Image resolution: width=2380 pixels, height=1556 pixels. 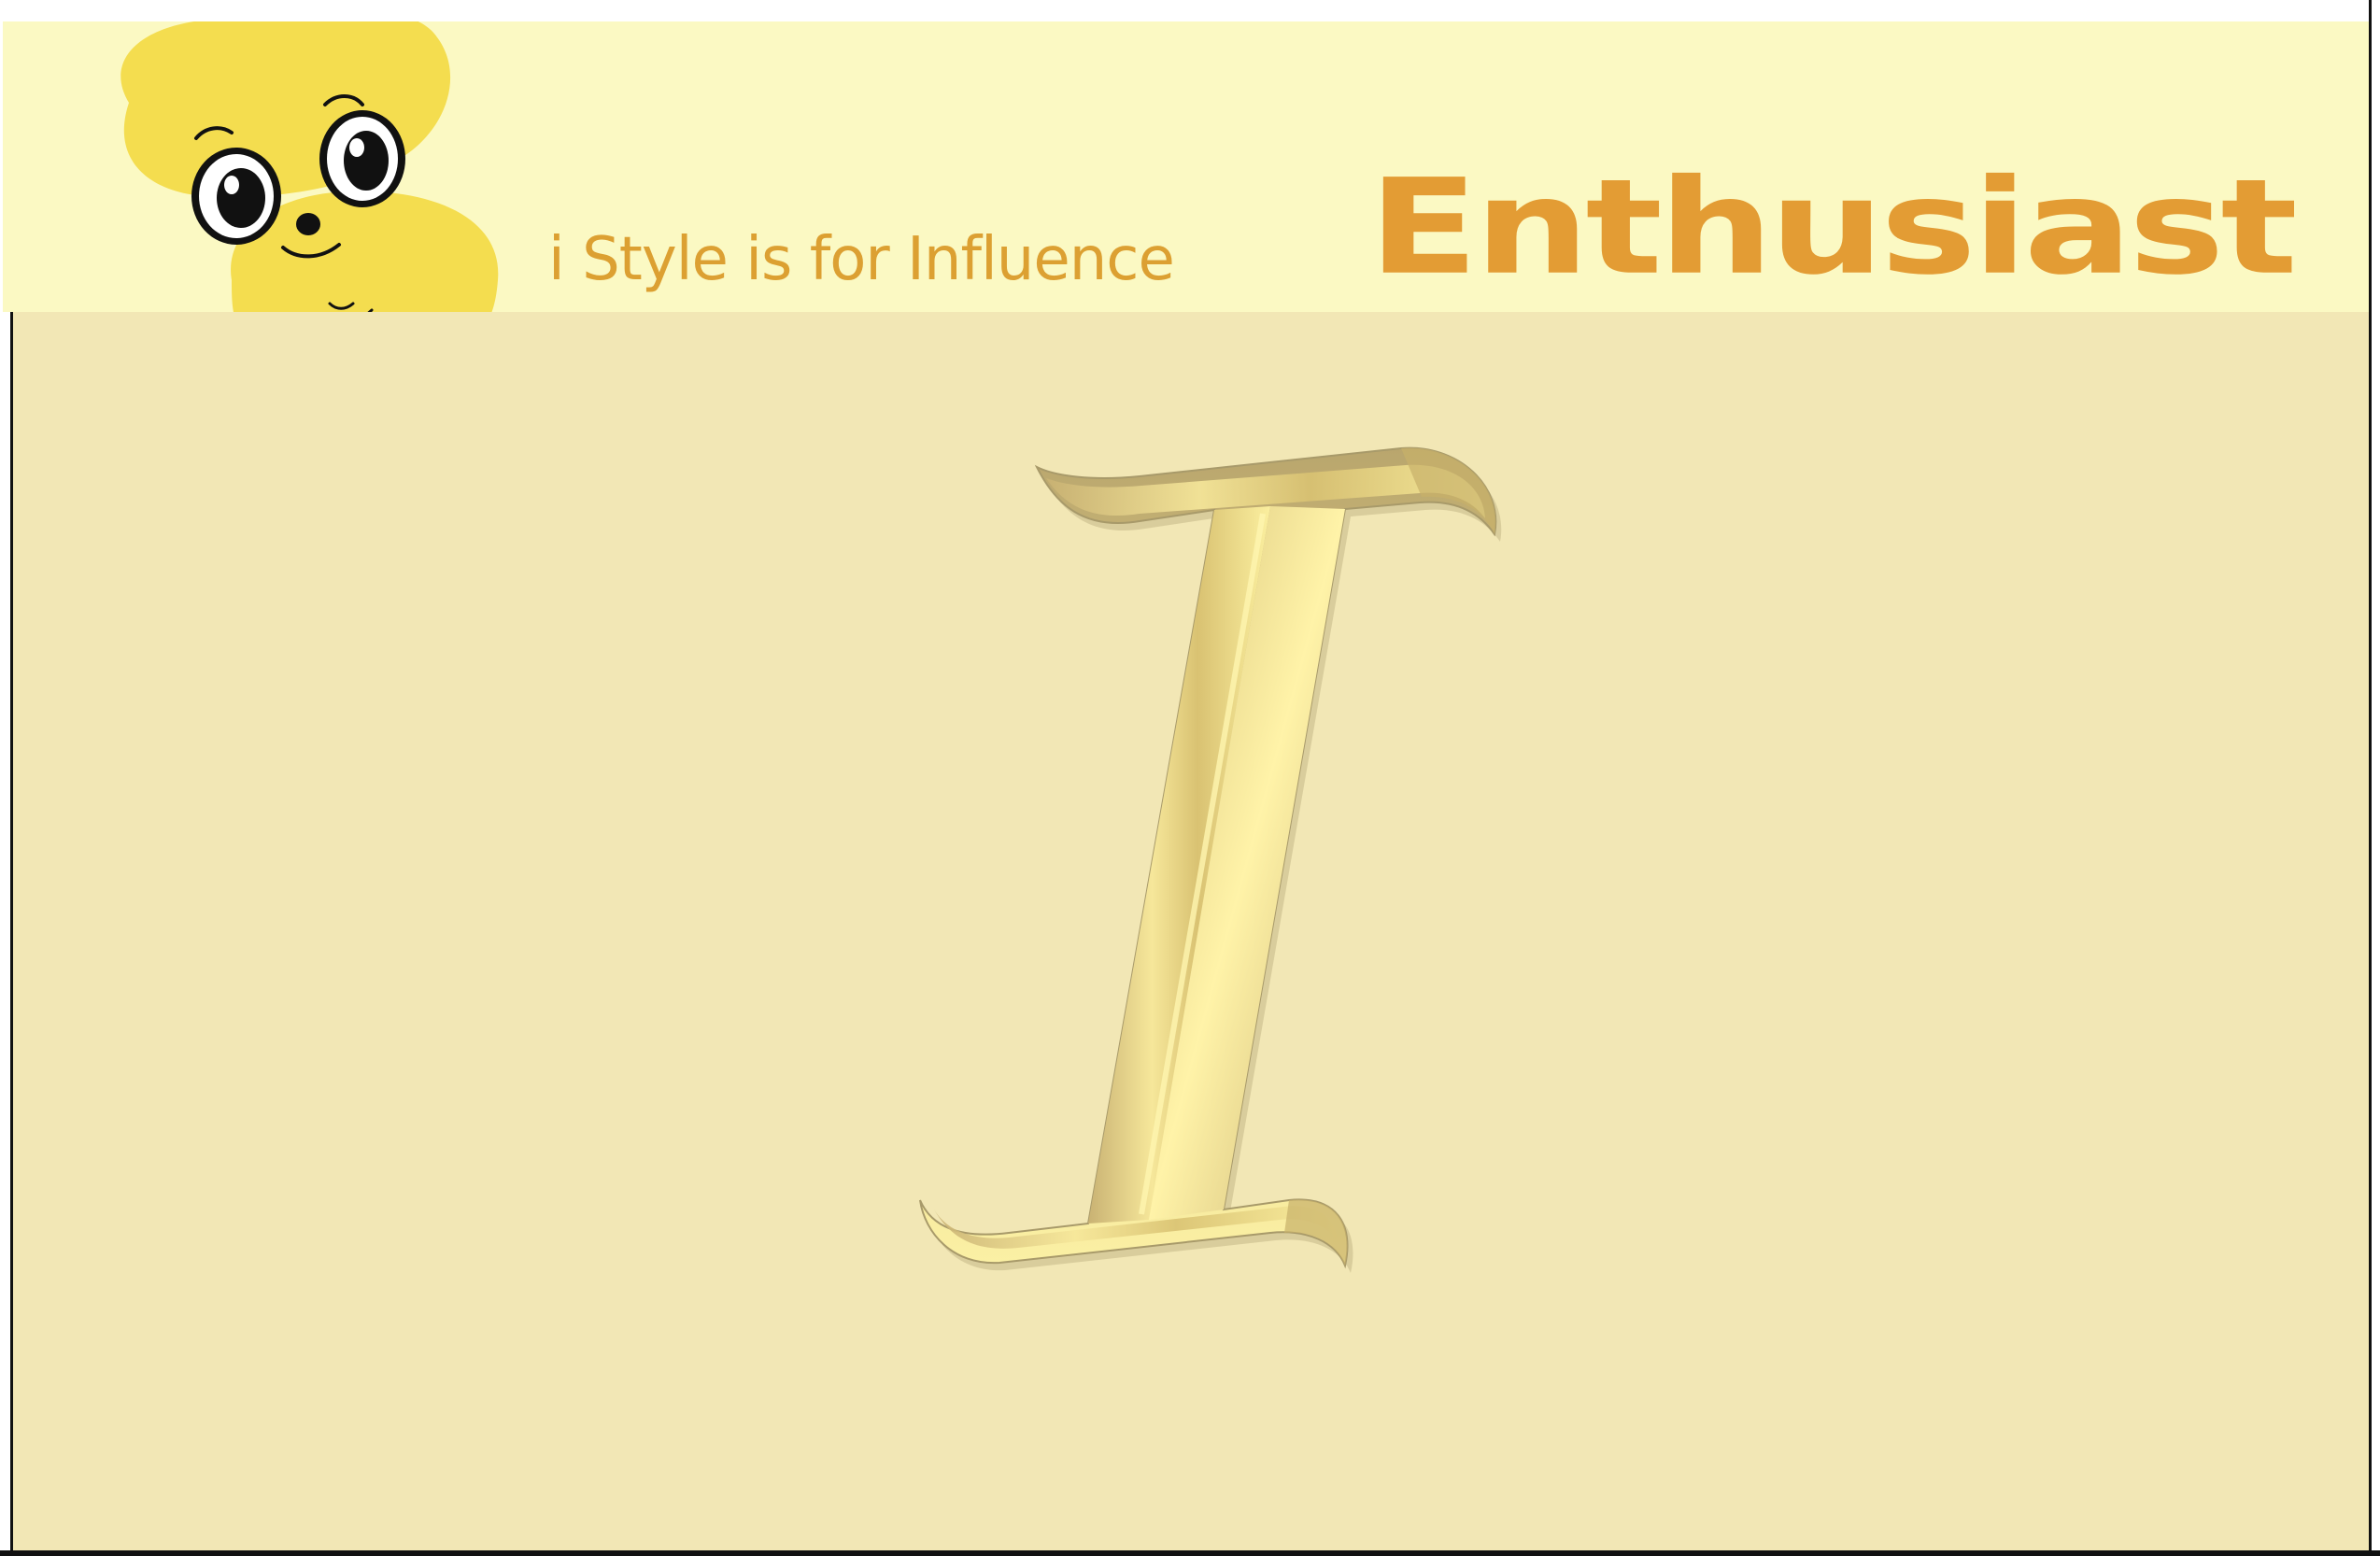 I want to click on embossed-letter-i-icon, so click(x=1210, y=860).